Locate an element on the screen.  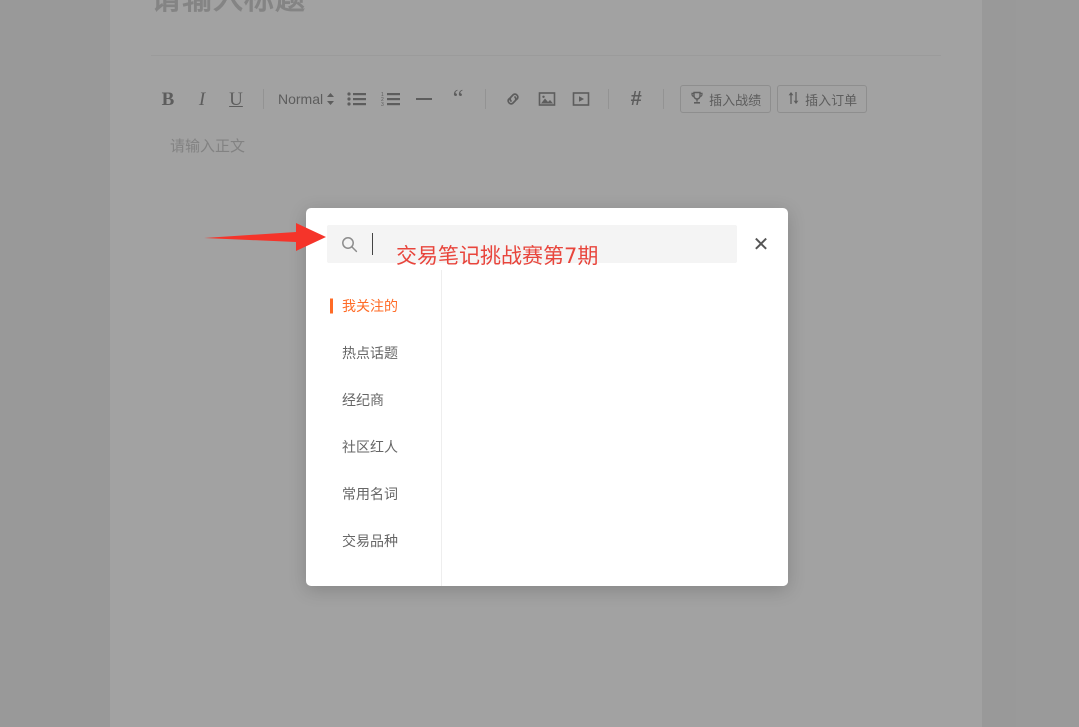
sidebar-item-trading-instruments: 交易品种 is located at coordinates (373, 540).